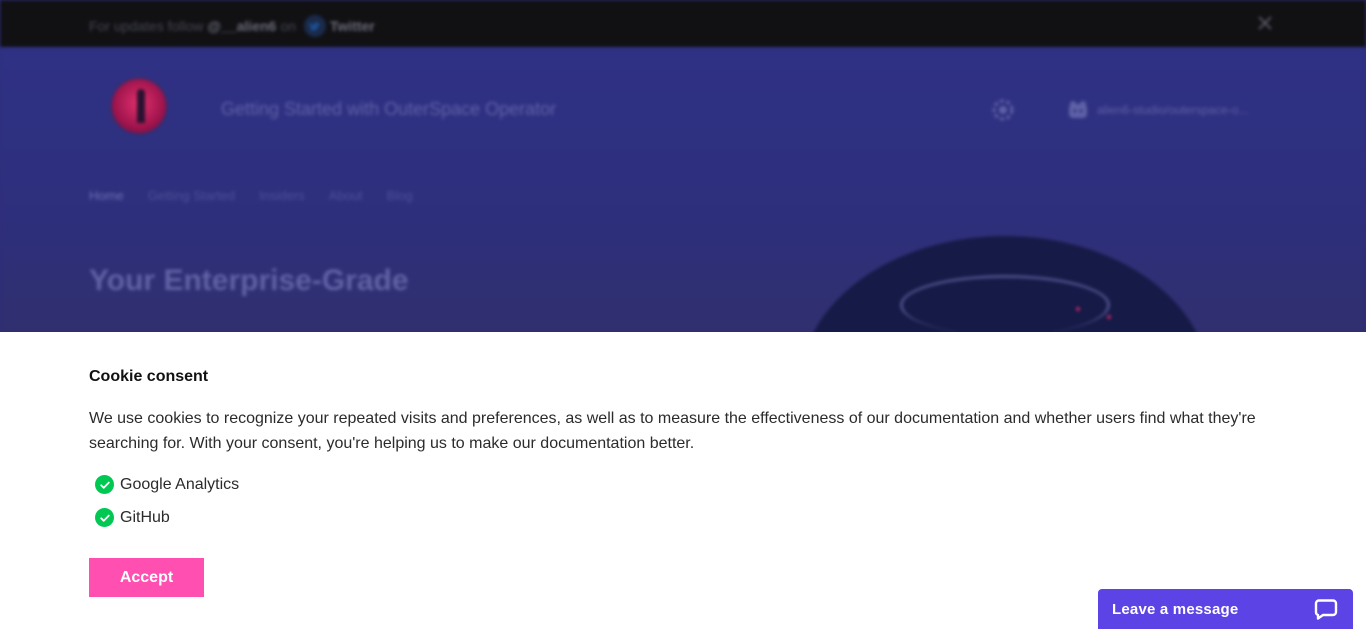 Image resolution: width=1366 pixels, height=629 pixels. I want to click on cookie-option-google-analytics: Google Analytics, so click(167, 484).